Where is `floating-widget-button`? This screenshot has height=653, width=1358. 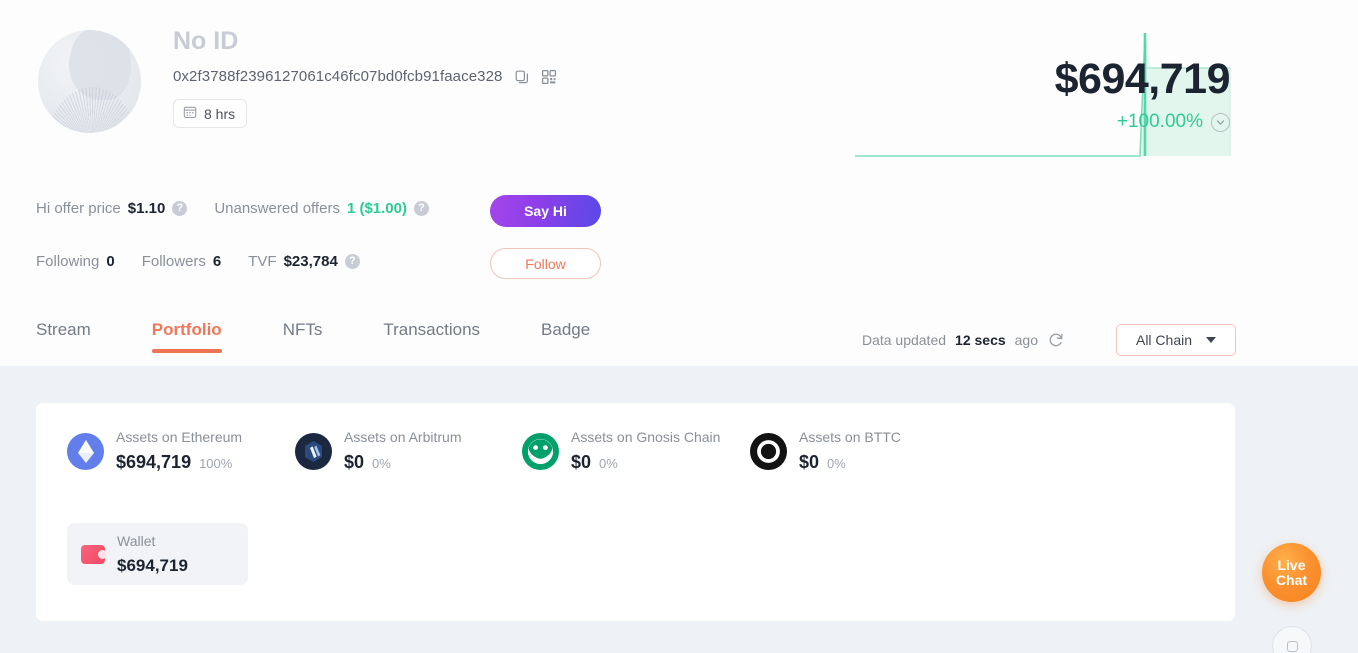
floating-widget-button is located at coordinates (1292, 639).